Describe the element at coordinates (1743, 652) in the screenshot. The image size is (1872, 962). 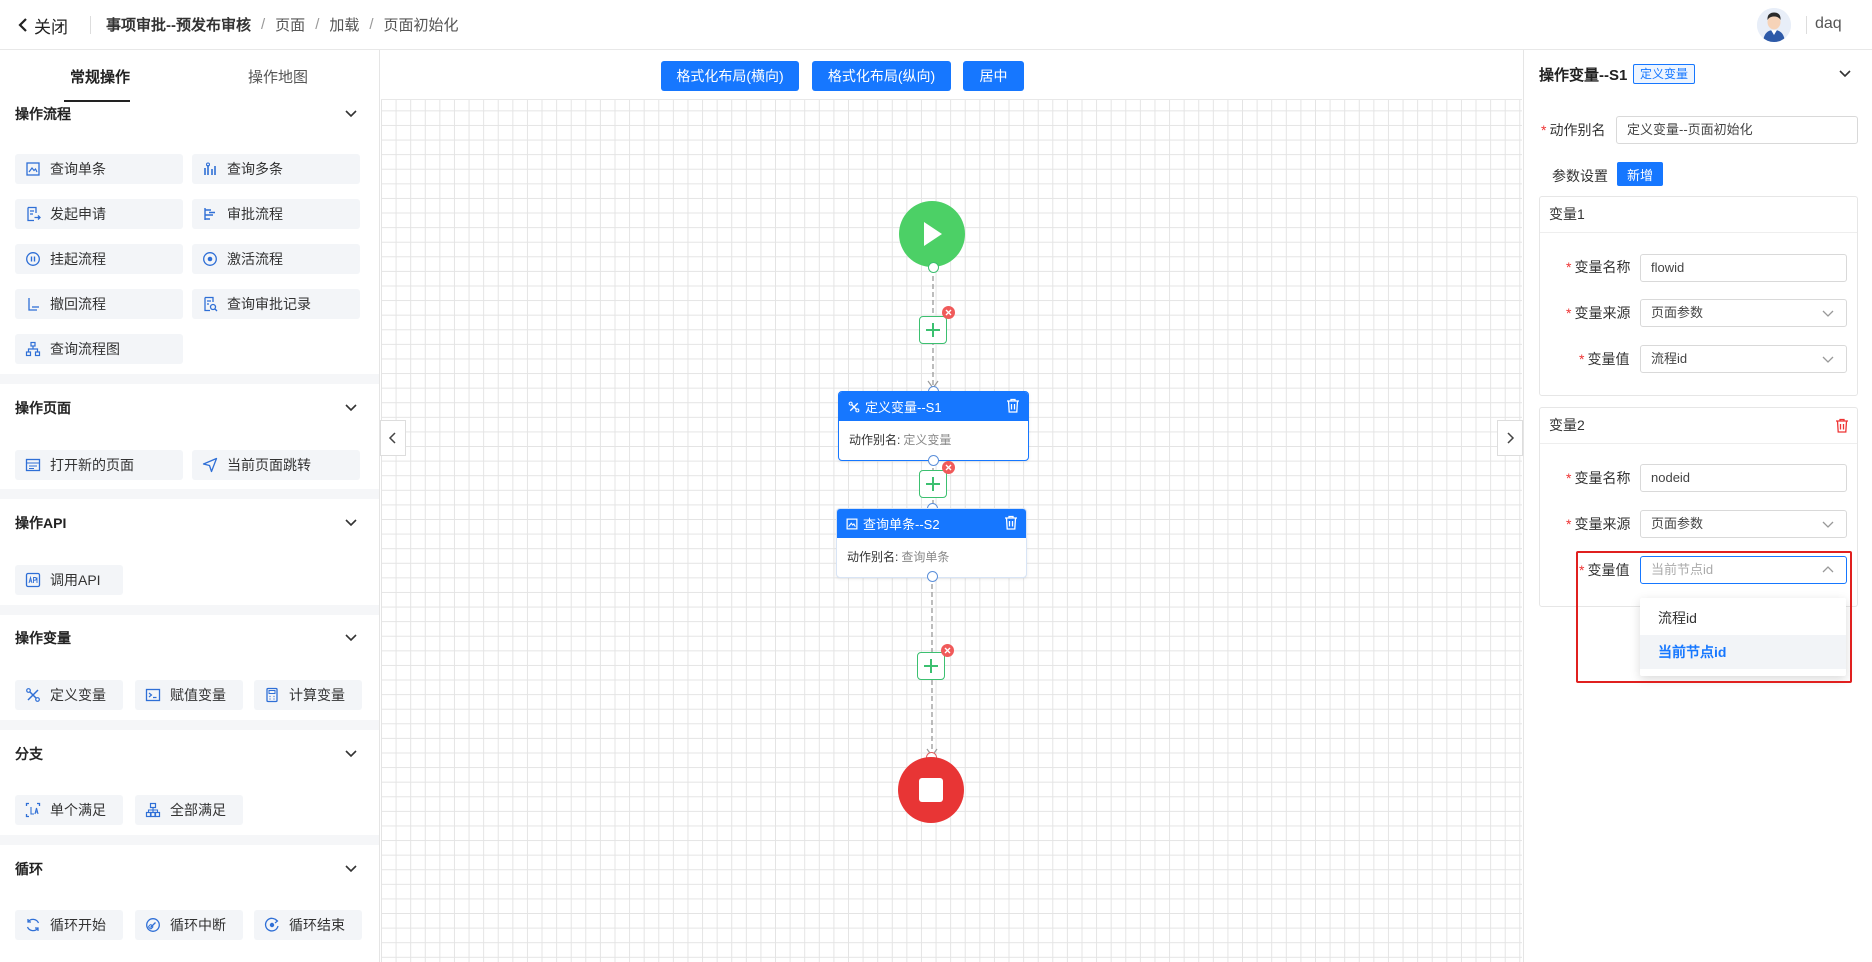
I see `dropdown-option-selected: 当前节点id` at that location.